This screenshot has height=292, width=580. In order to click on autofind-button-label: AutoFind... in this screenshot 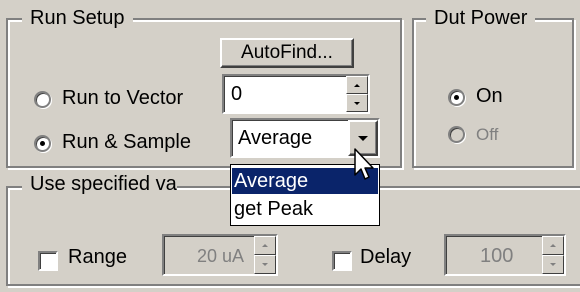, I will do `click(287, 52)`.